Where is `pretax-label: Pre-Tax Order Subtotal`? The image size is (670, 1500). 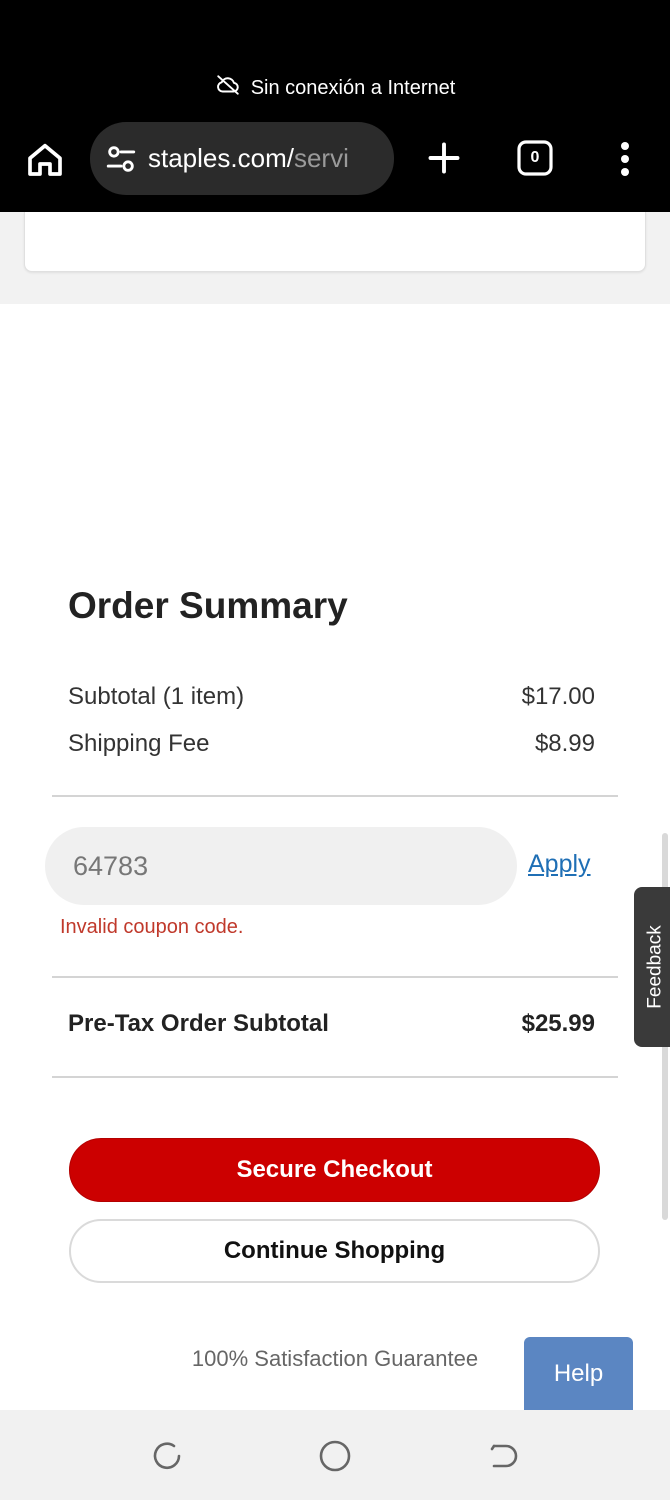 pretax-label: Pre-Tax Order Subtotal is located at coordinates (198, 1023).